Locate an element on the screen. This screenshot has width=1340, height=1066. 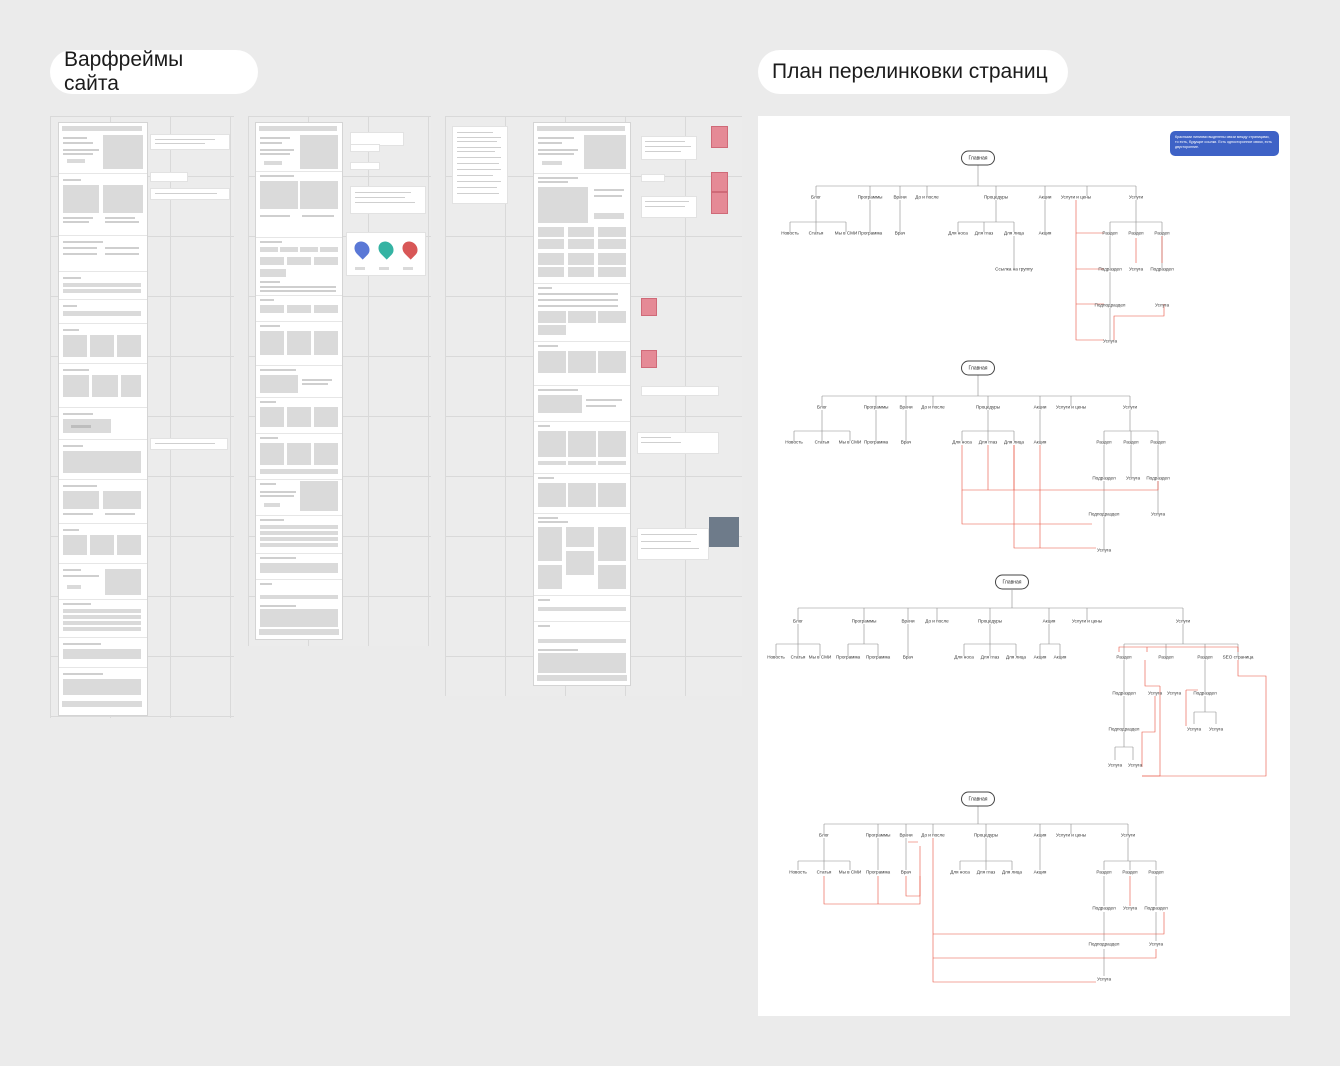
tree2-node: Для глаз is located at coordinates (988, 443).